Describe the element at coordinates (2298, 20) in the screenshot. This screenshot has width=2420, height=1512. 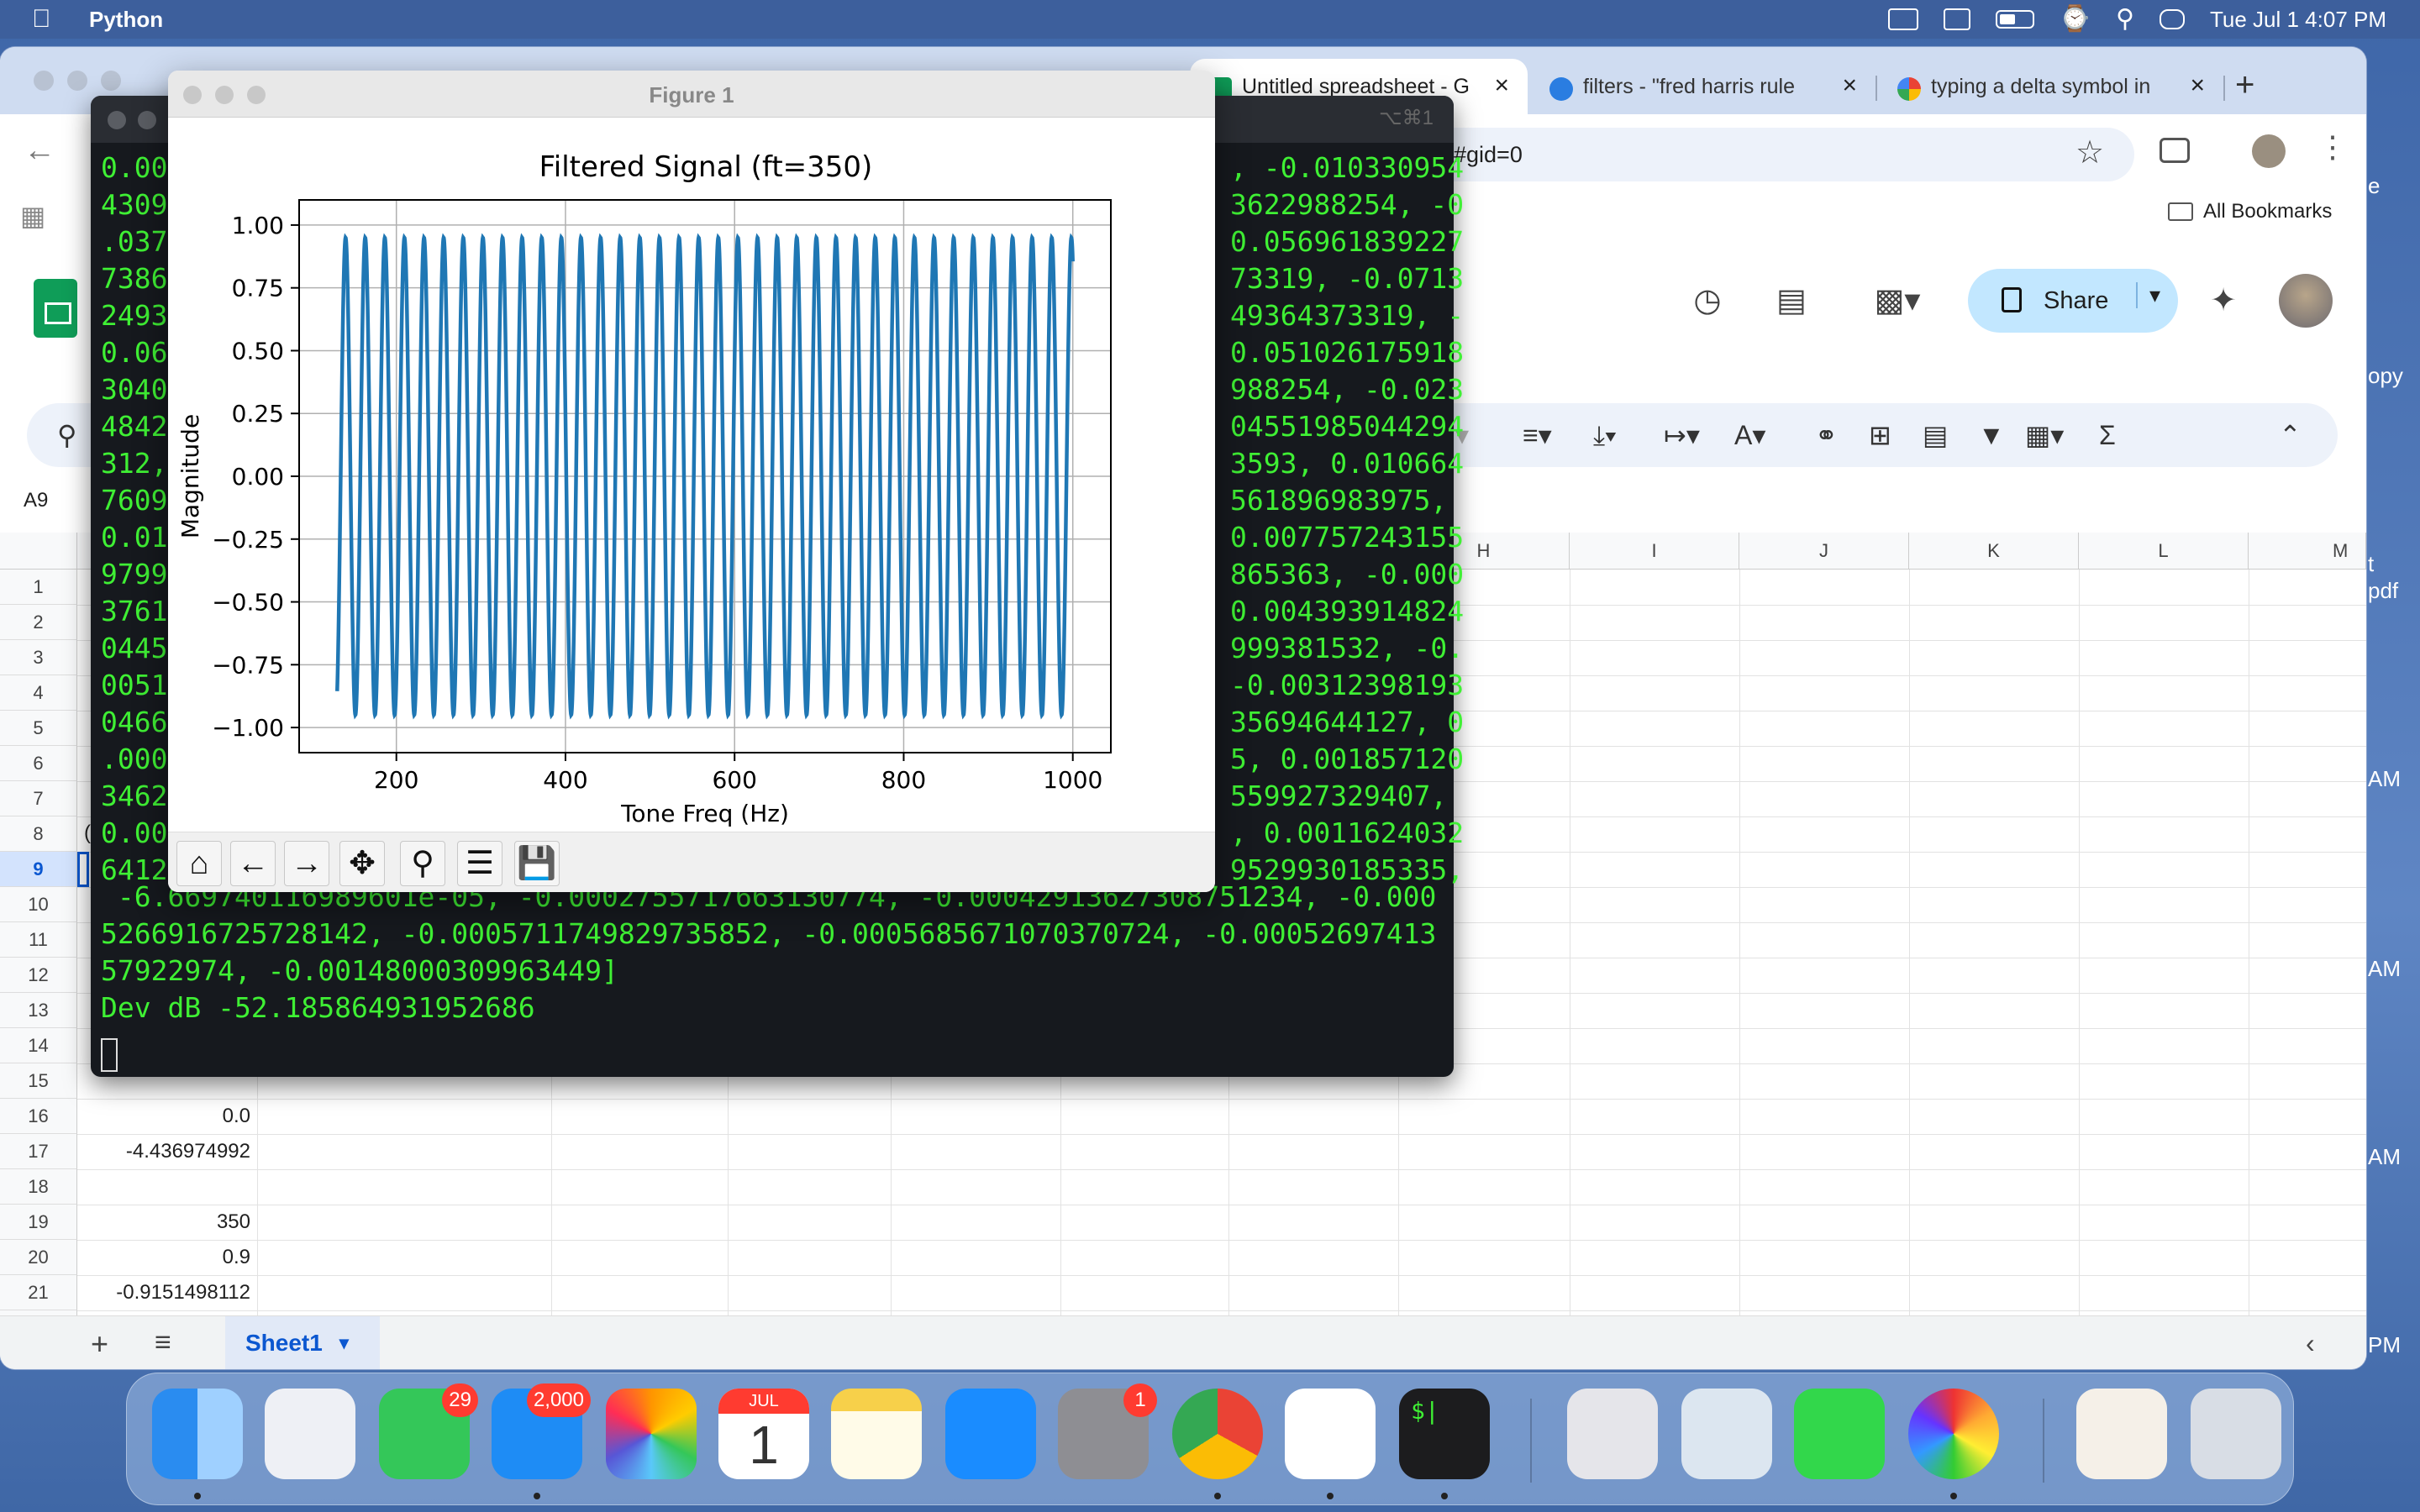
I see `menubar-clock: Tue Jul 1 4:07 PM` at that location.